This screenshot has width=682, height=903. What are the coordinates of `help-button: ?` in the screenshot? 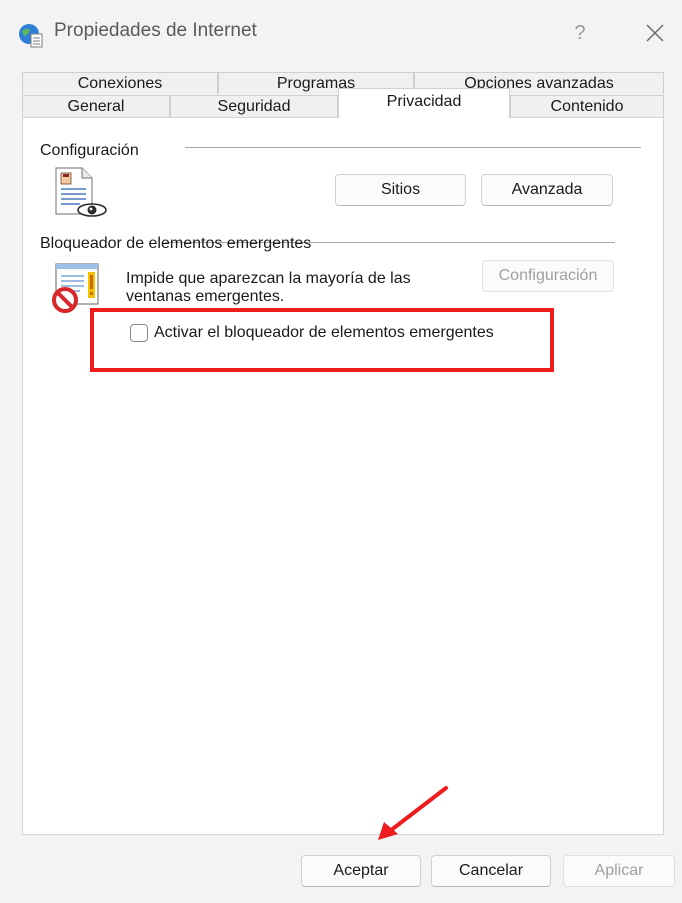 It's located at (580, 33).